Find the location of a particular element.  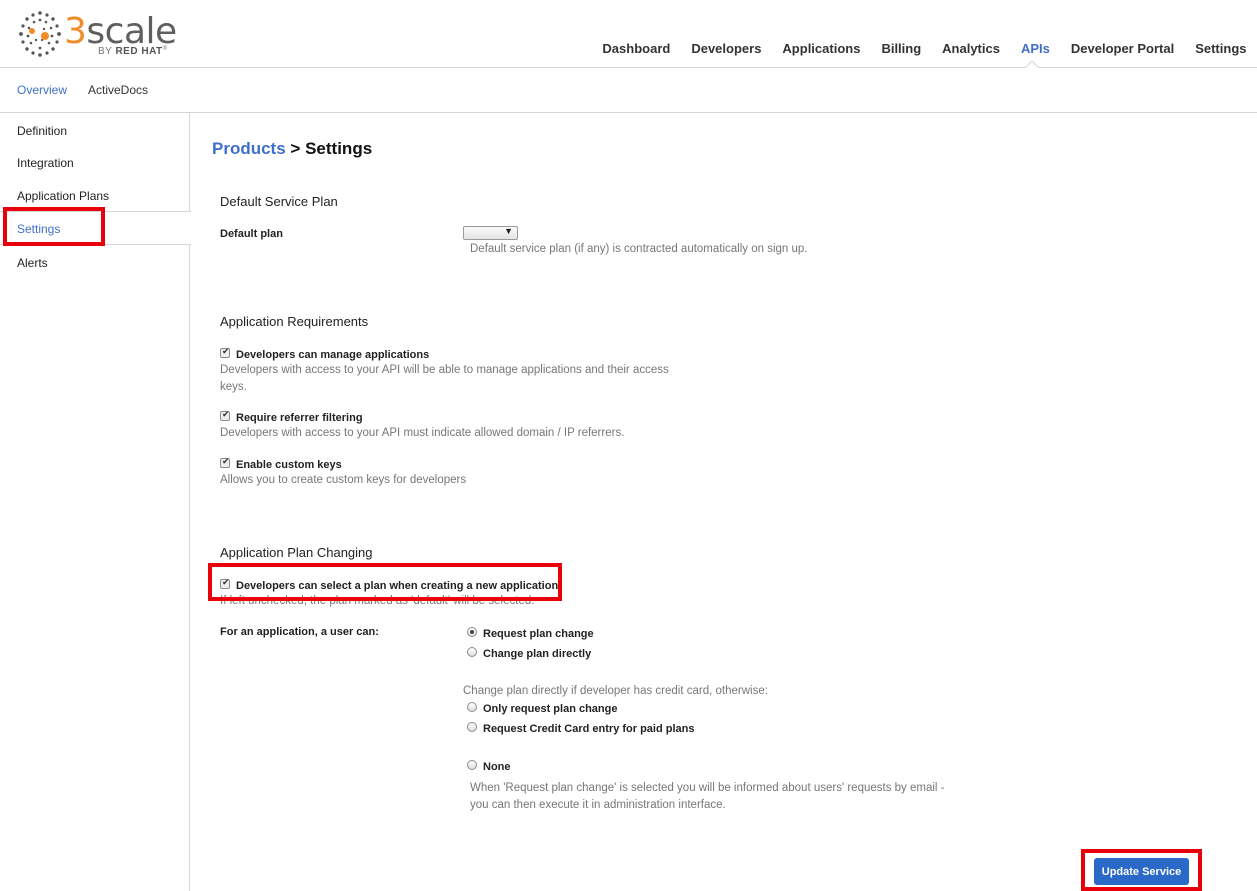

radio-request-plan-change is located at coordinates (472, 632).